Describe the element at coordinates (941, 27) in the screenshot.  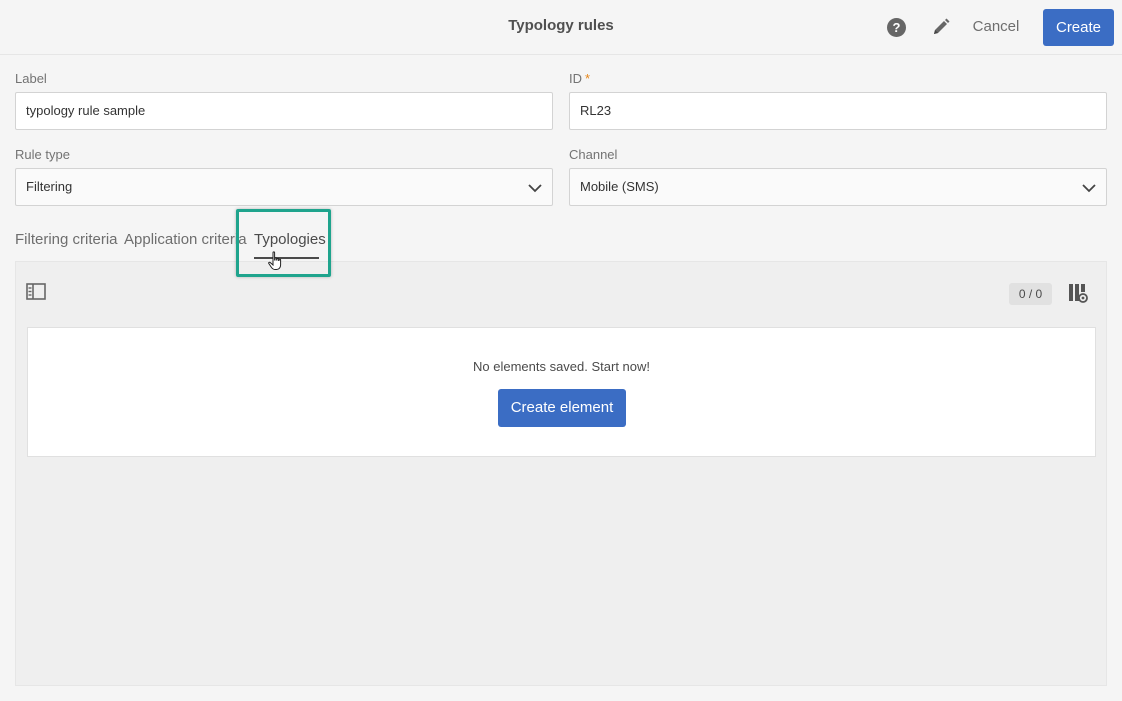
I see `pencil-icon` at that location.